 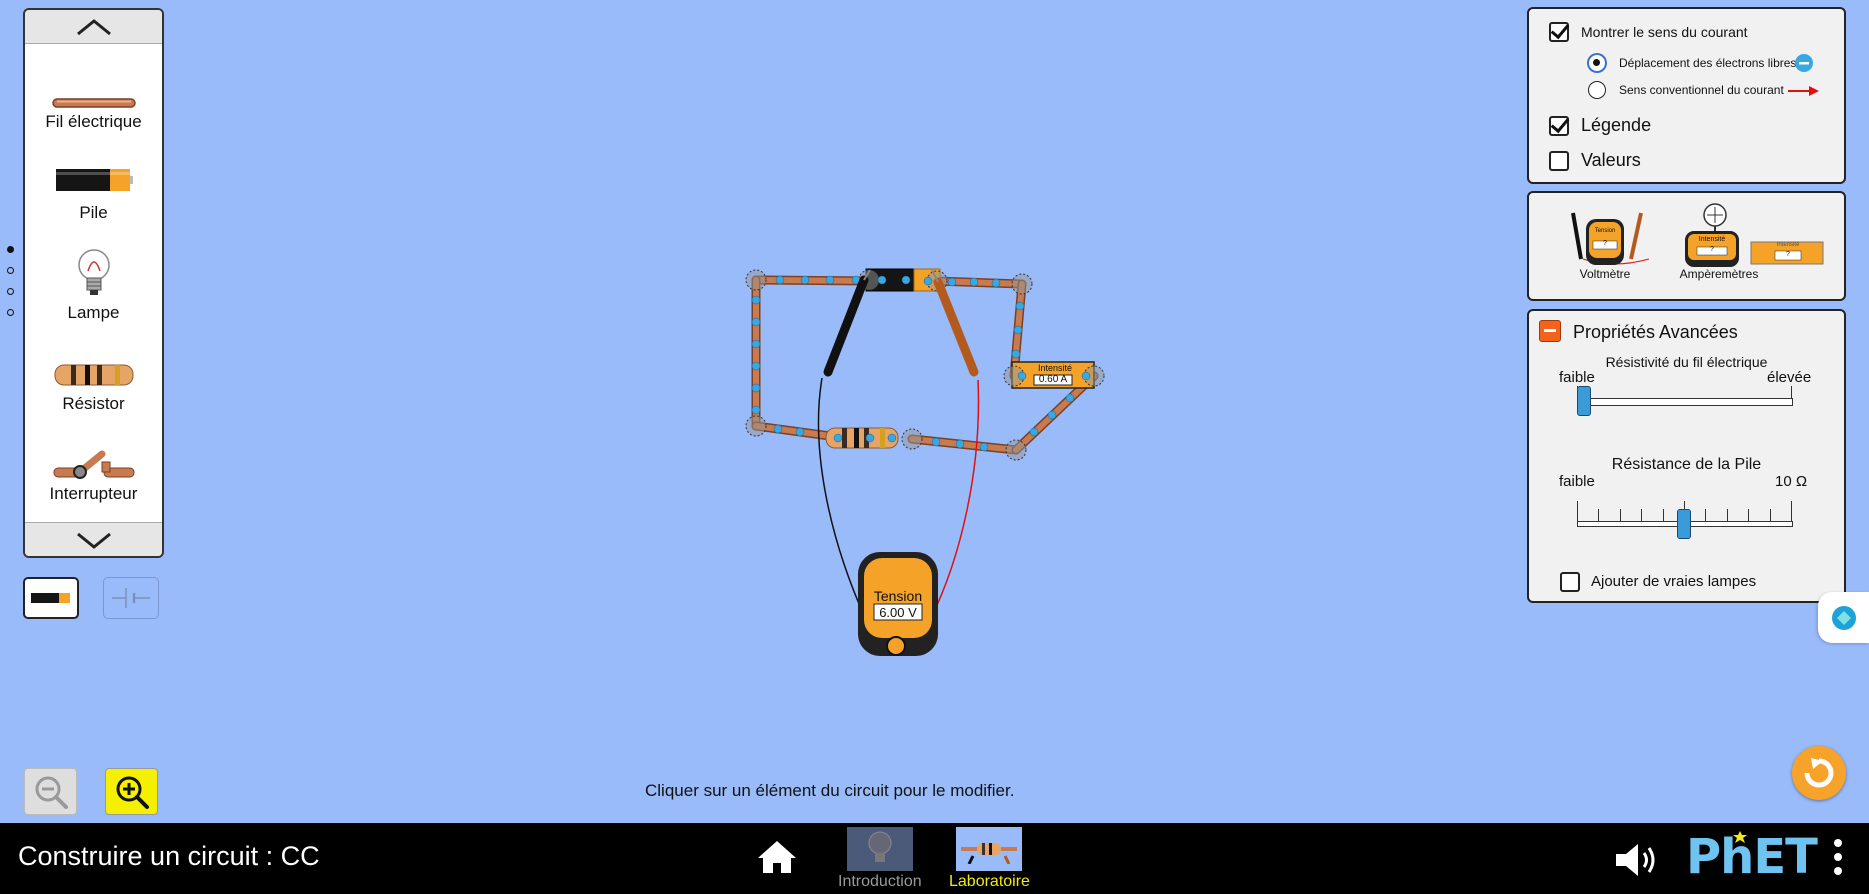 What do you see at coordinates (1597, 63) in the screenshot?
I see `electrons-radio` at bounding box center [1597, 63].